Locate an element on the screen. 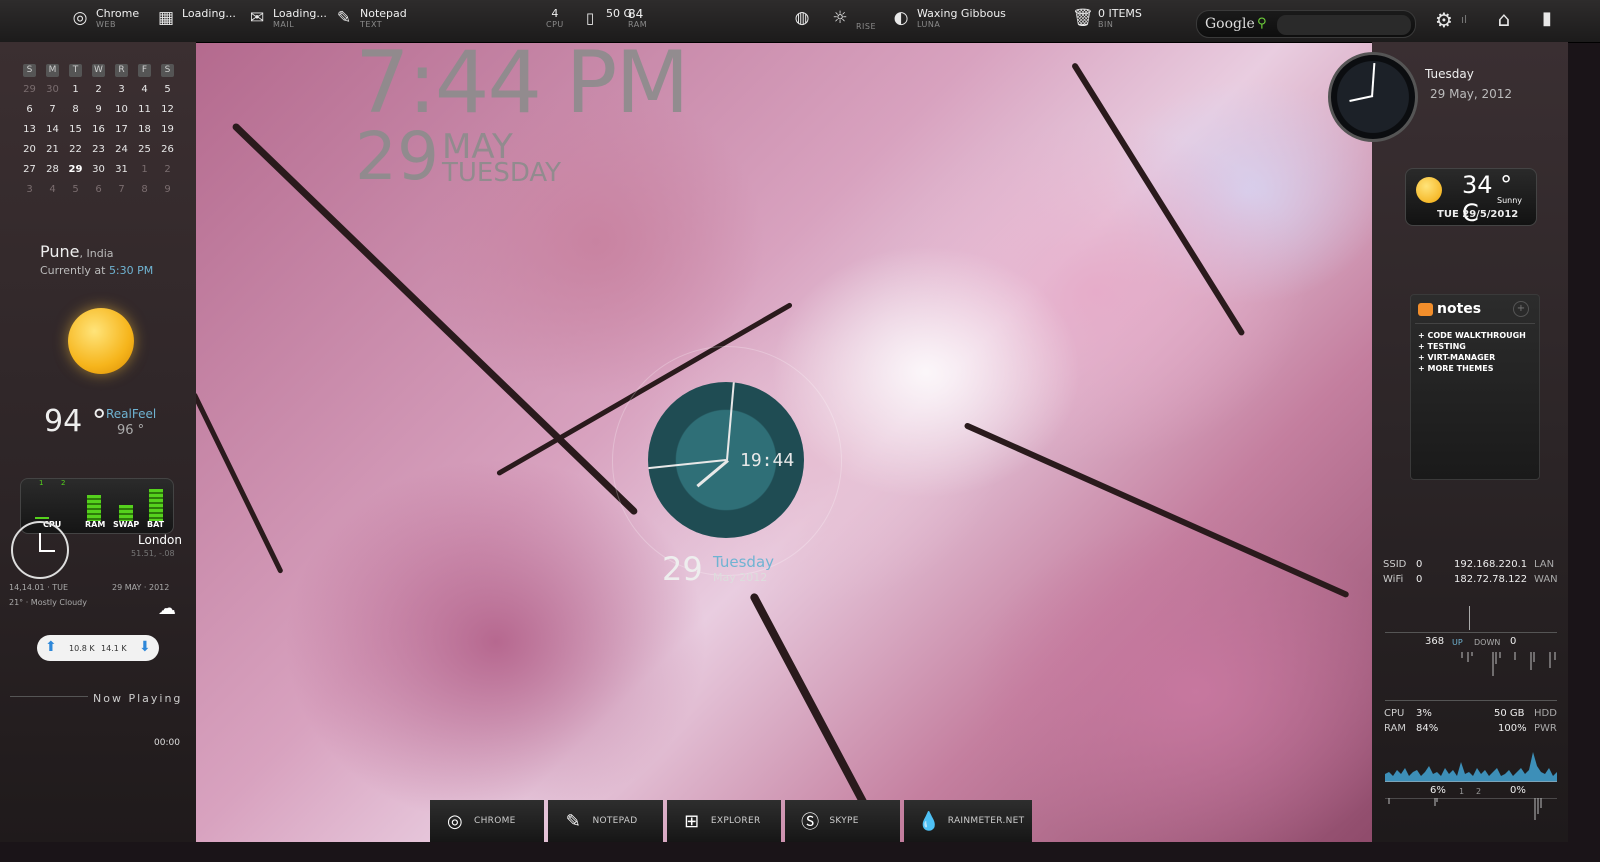 The width and height of the screenshot is (1600, 862). calendar-day: 17 is located at coordinates (121, 130).